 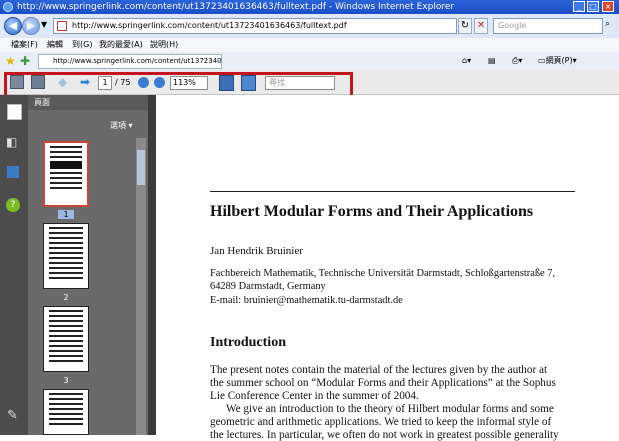 What do you see at coordinates (492, 61) in the screenshot?
I see `feeds-icon: ▤` at bounding box center [492, 61].